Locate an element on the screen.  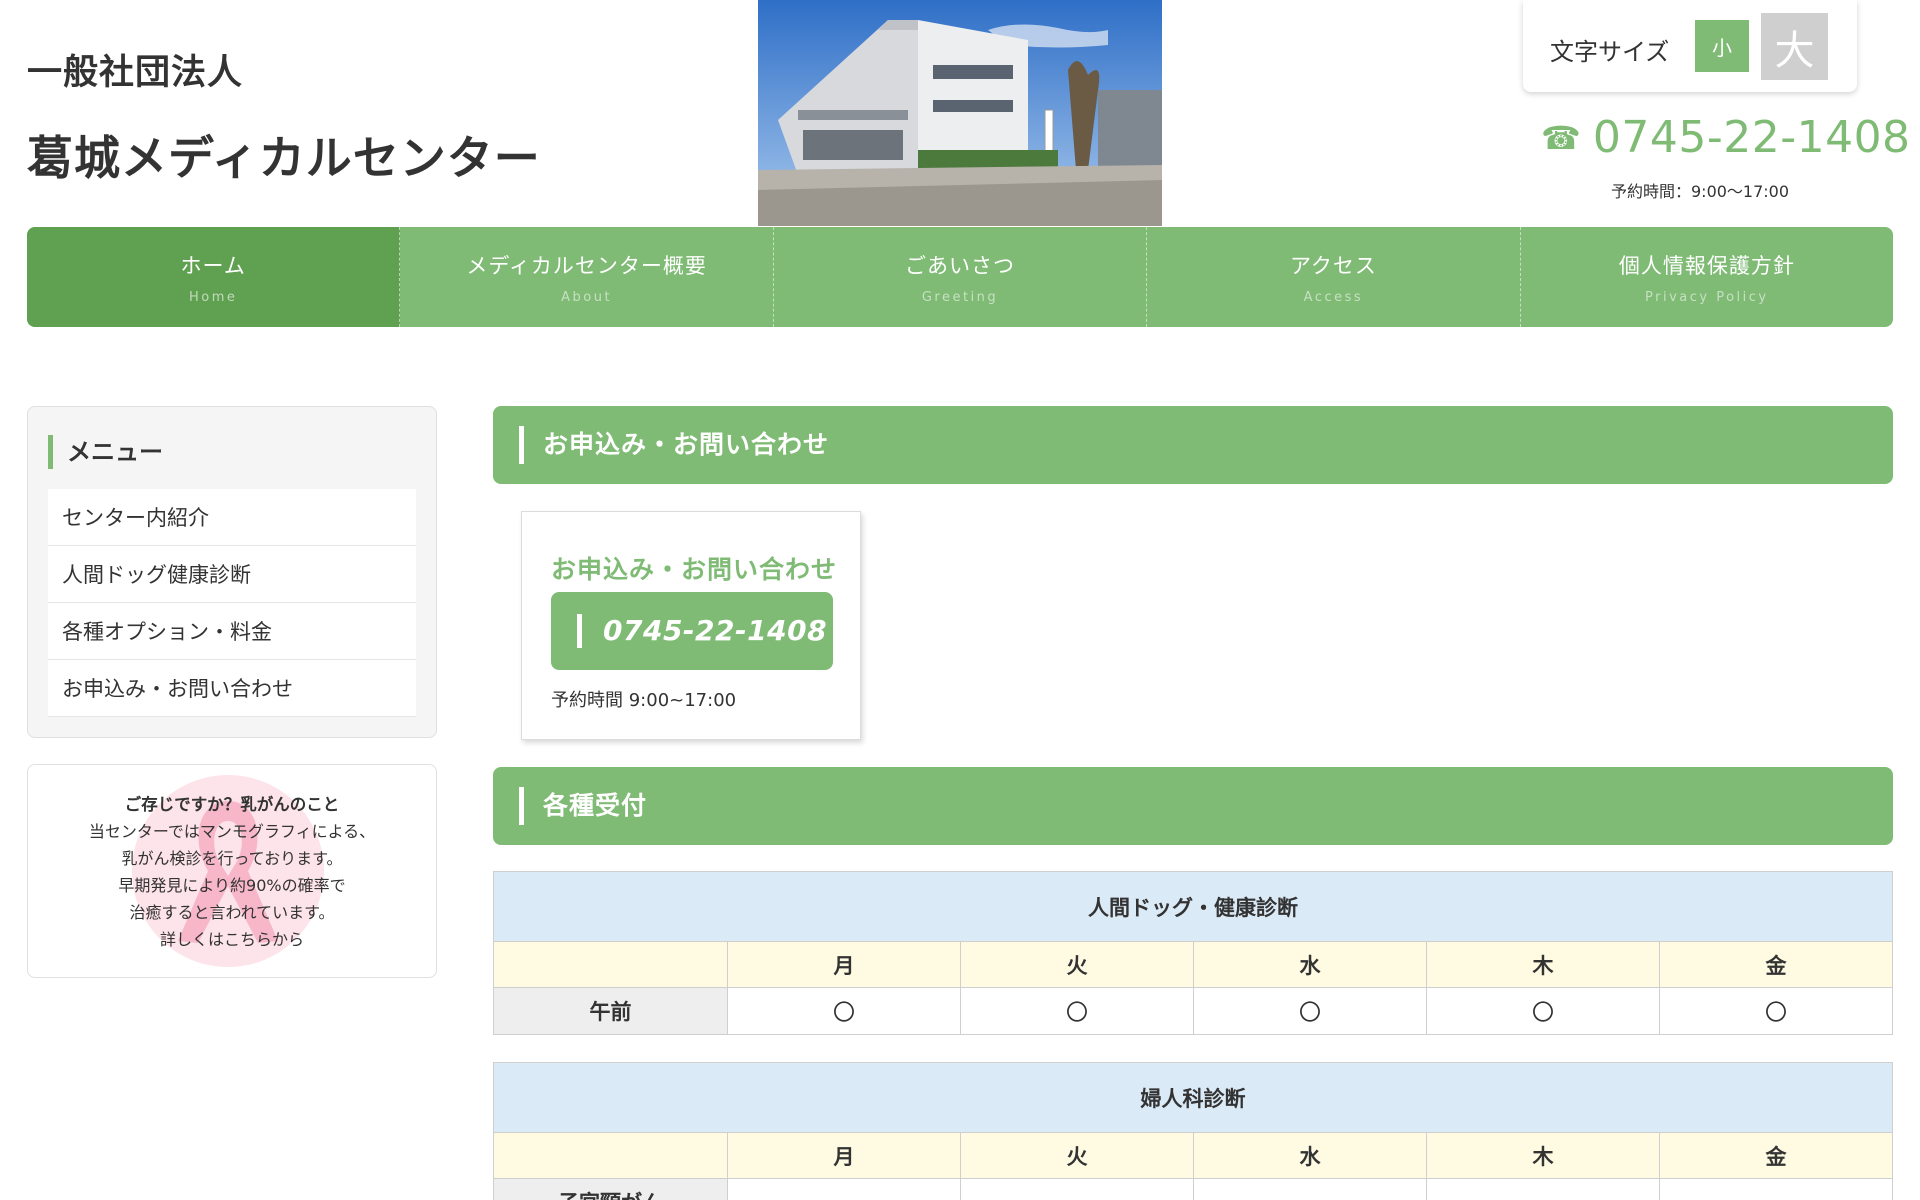
nav-item-label: ごあいさつ is located at coordinates (960, 265).